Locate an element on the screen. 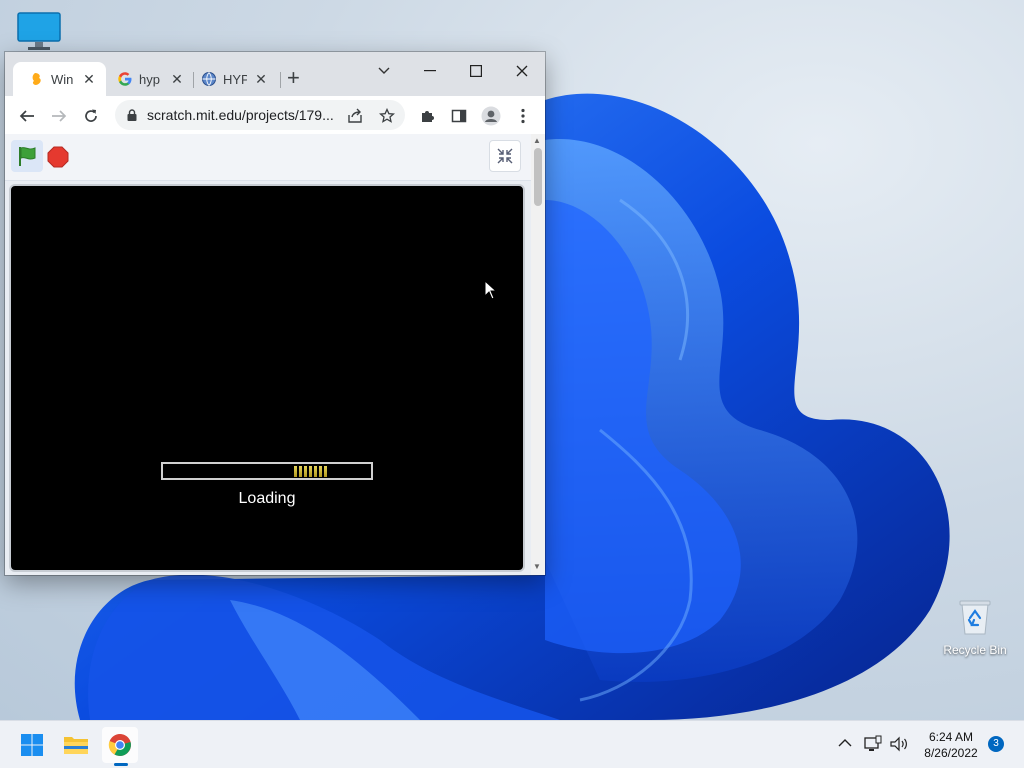 The height and width of the screenshot is (768, 1024). exit-fullscreen-button is located at coordinates (505, 156).